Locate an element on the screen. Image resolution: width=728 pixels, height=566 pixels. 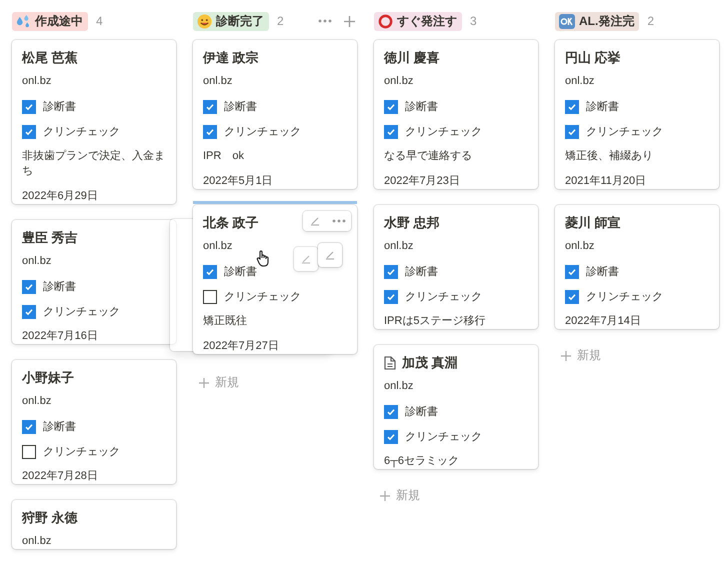
more-icon is located at coordinates (339, 221).